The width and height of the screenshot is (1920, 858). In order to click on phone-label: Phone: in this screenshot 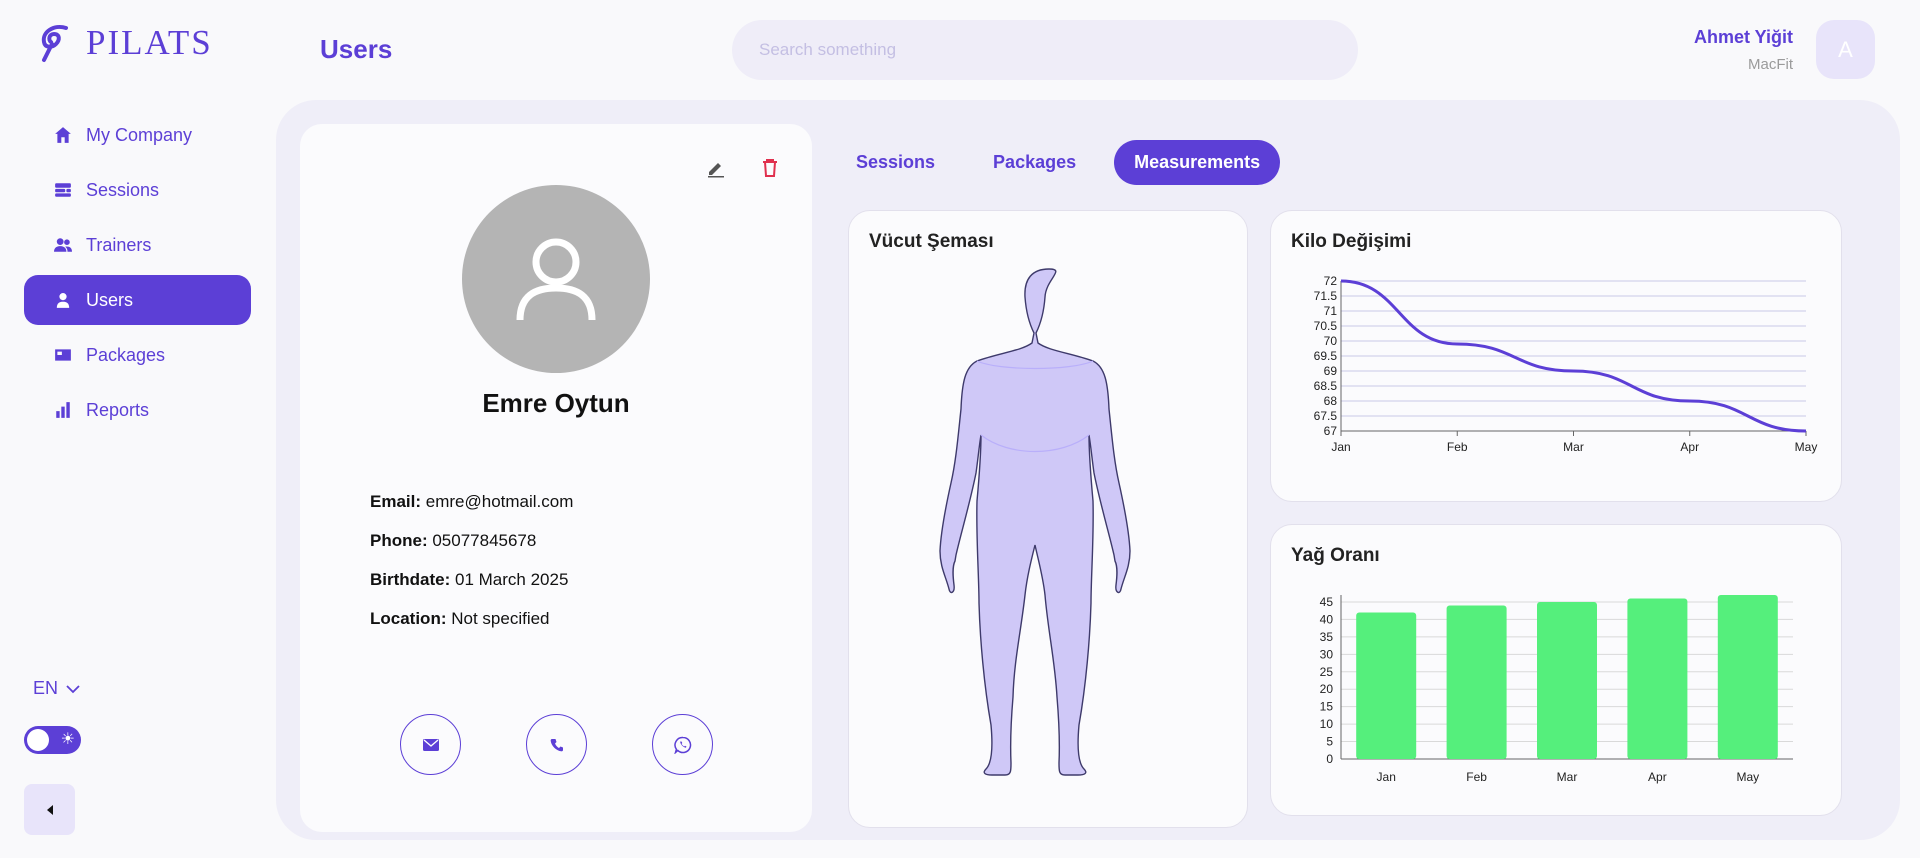, I will do `click(399, 540)`.